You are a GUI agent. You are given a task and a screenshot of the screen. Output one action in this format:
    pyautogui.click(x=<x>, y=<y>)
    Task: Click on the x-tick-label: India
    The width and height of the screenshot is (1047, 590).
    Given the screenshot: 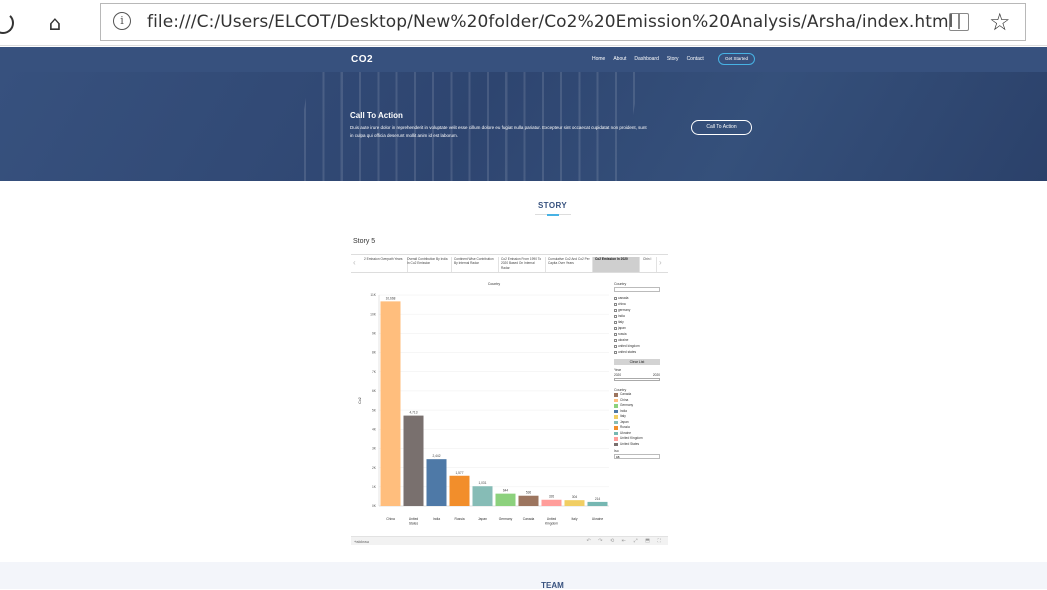 What is the action you would take?
    pyautogui.click(x=436, y=519)
    